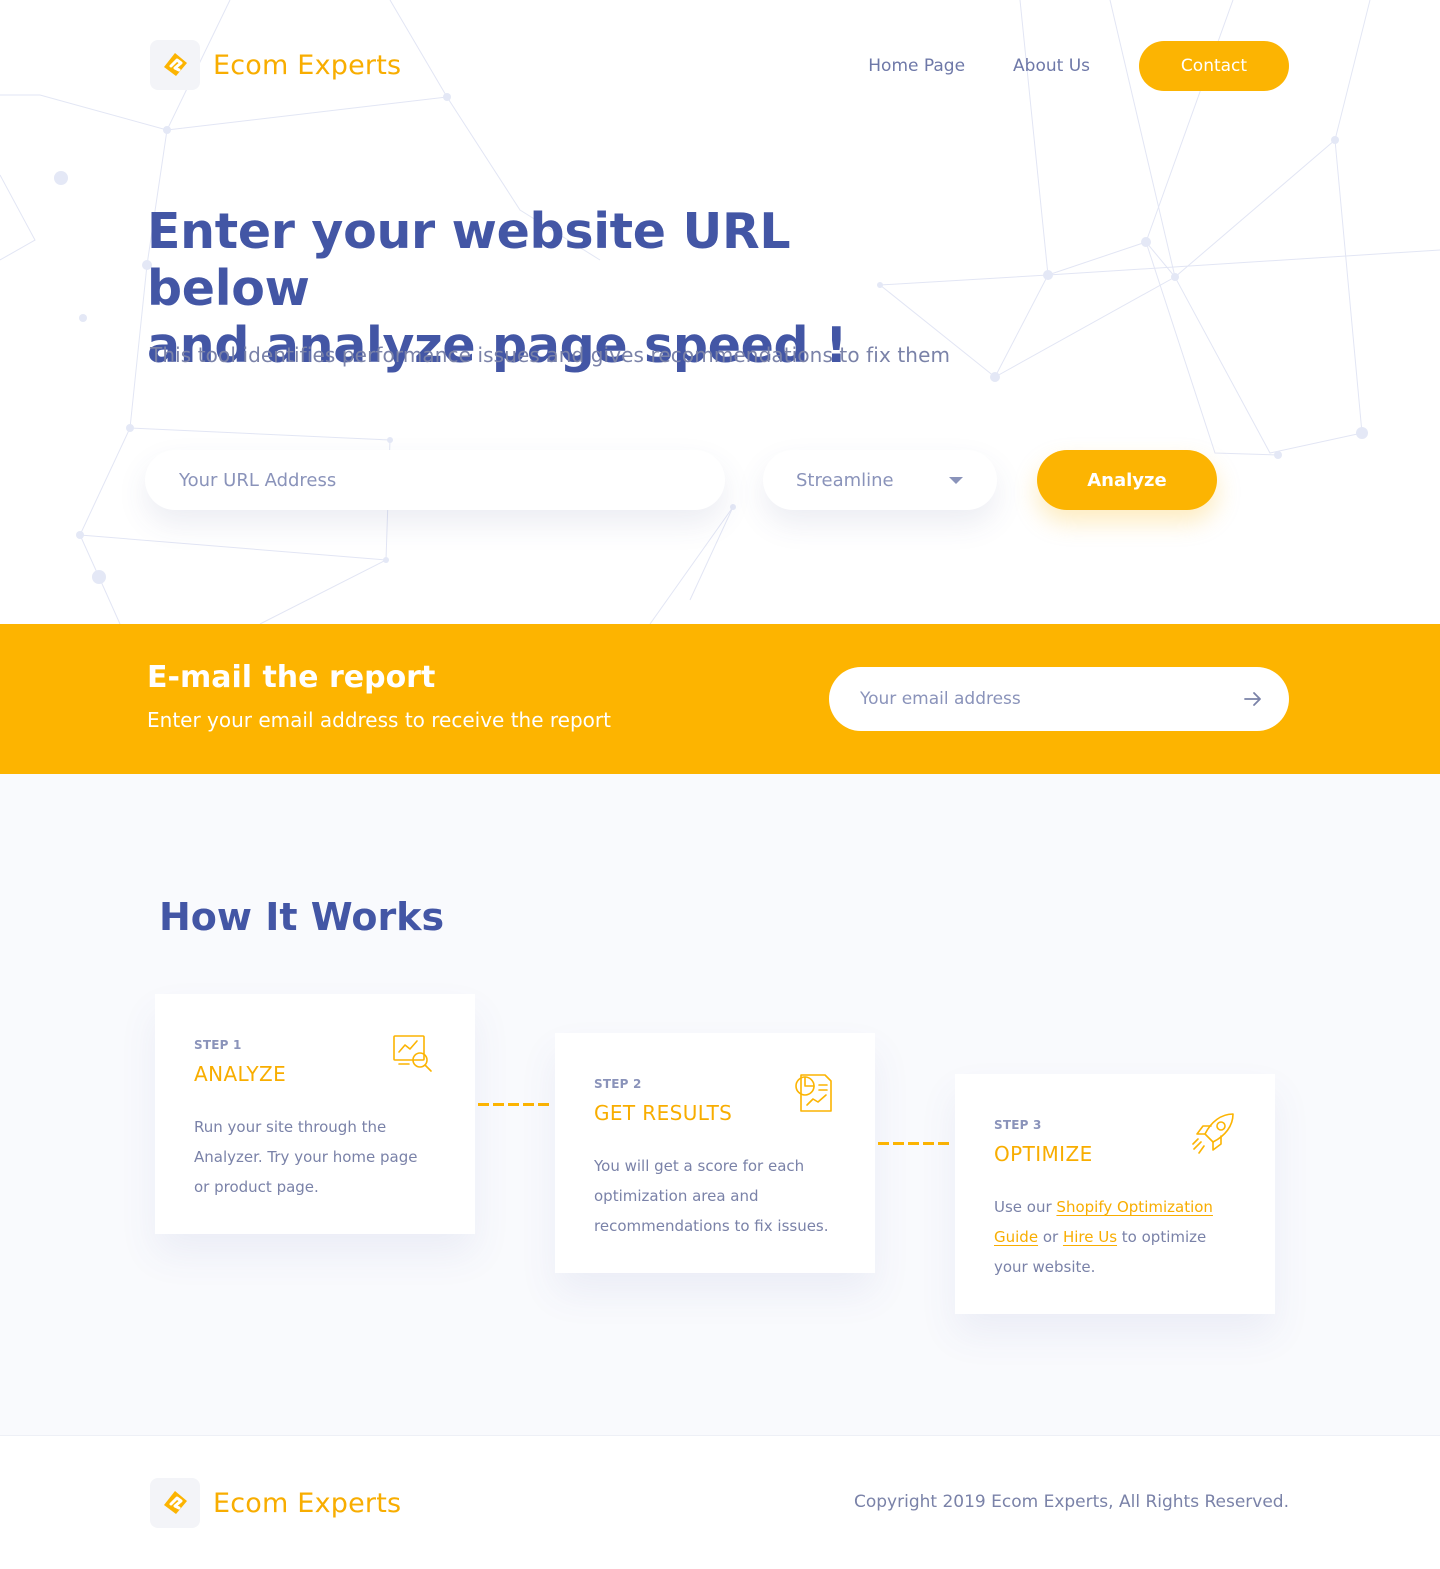 Image resolution: width=1440 pixels, height=1569 pixels. Describe the element at coordinates (256, 1187) in the screenshot. I see `step-text-line: or product page.` at that location.